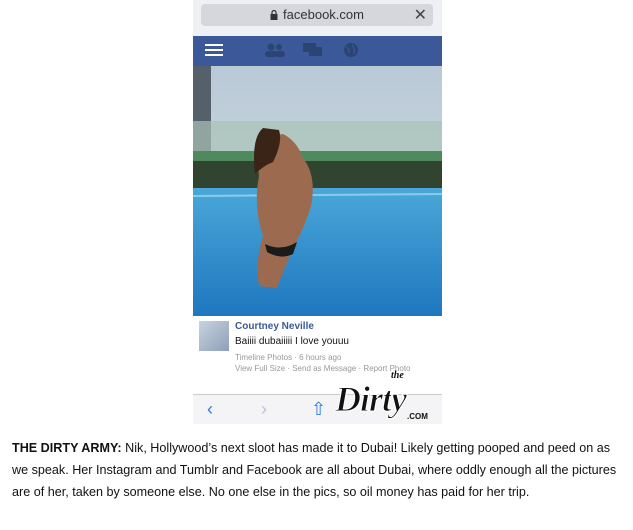 This screenshot has height=530, width=633. Describe the element at coordinates (313, 50) in the screenshot. I see `messages-icon` at that location.